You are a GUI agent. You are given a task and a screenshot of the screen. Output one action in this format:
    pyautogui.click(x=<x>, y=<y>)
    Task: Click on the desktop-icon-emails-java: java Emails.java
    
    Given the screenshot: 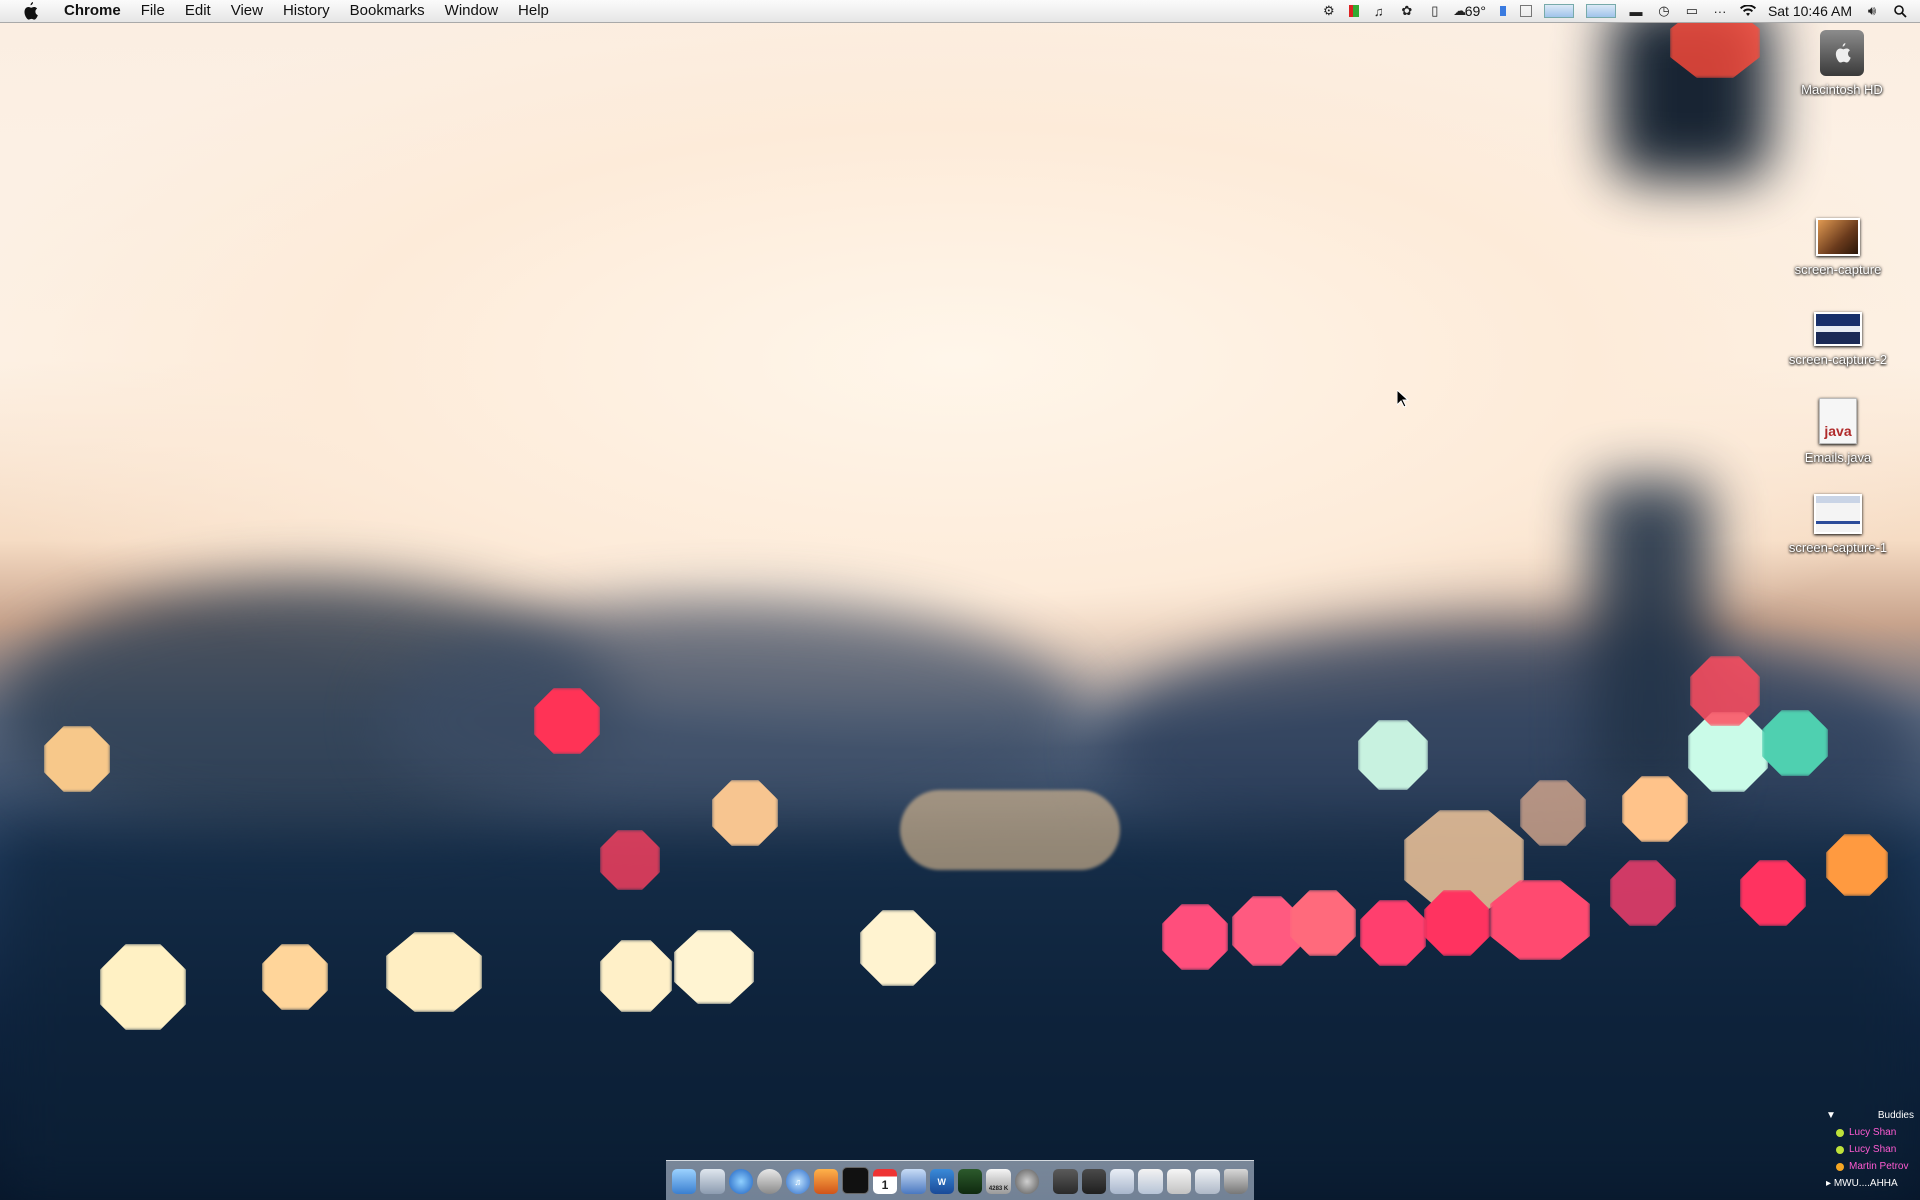 What is the action you would take?
    pyautogui.click(x=1838, y=431)
    